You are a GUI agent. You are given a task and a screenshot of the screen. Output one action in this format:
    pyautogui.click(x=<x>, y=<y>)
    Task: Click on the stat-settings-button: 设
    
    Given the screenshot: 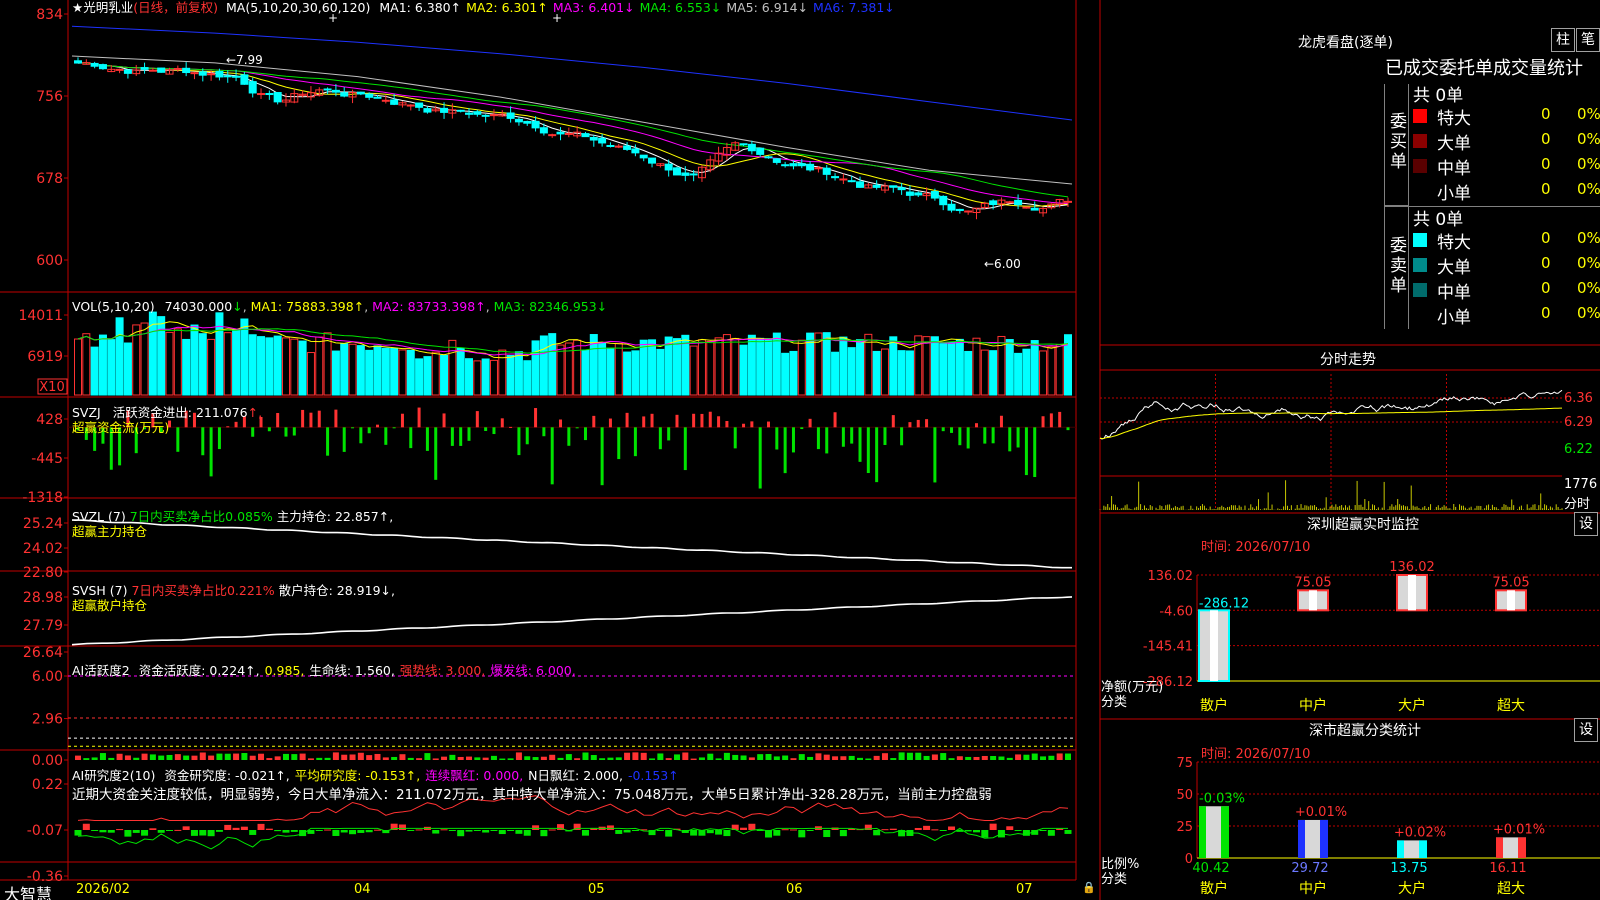 What is the action you would take?
    pyautogui.click(x=1586, y=730)
    